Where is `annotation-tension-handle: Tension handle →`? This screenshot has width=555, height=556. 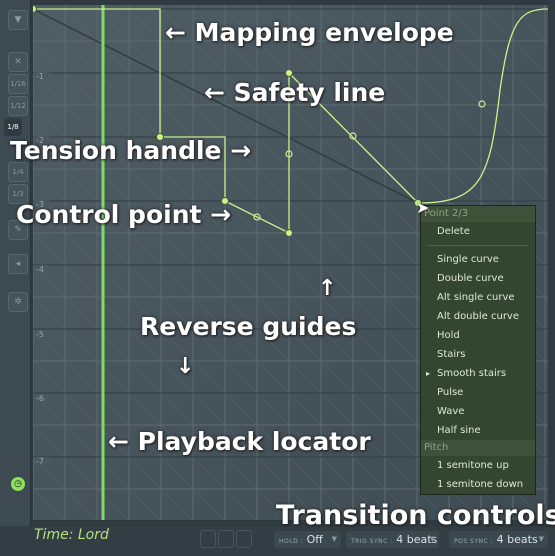
annotation-tension-handle: Tension handle → is located at coordinates (131, 150).